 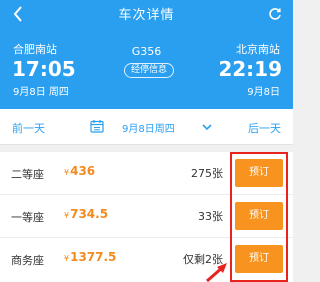 I want to click on seat-price: ¥1377.5, so click(x=90, y=257).